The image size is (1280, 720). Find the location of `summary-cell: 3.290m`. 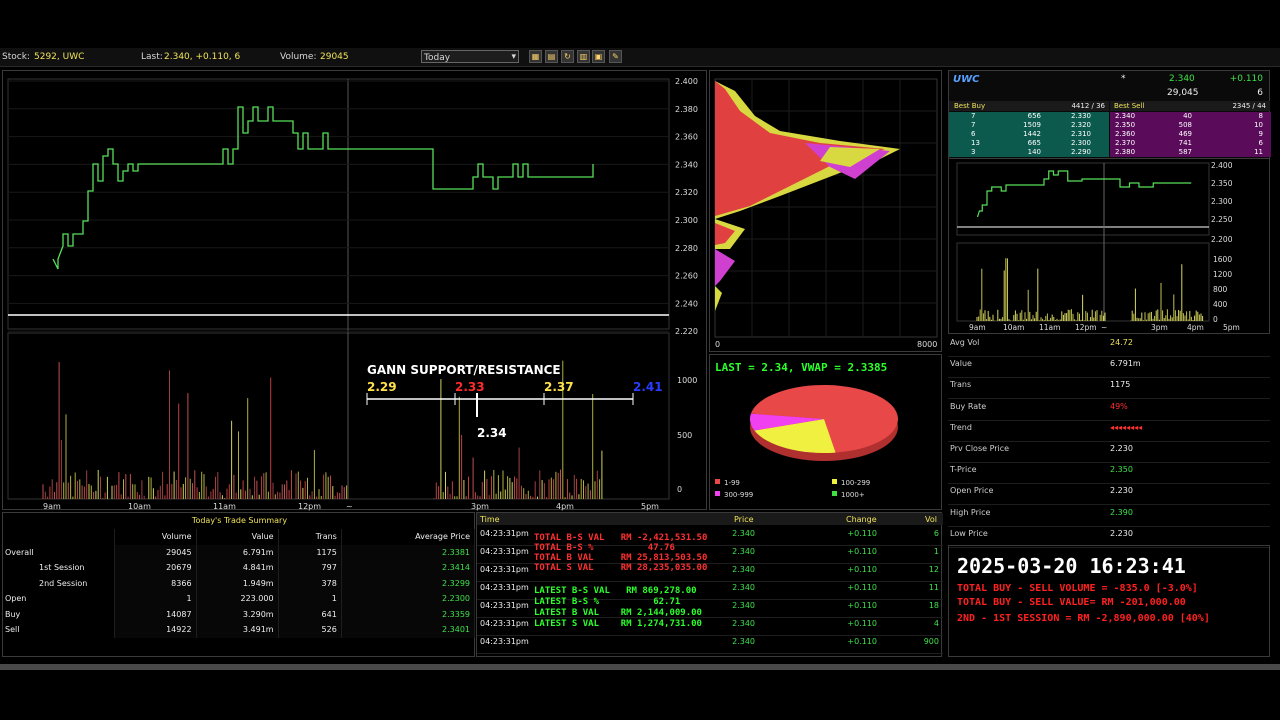

summary-cell: 3.290m is located at coordinates (237, 614).